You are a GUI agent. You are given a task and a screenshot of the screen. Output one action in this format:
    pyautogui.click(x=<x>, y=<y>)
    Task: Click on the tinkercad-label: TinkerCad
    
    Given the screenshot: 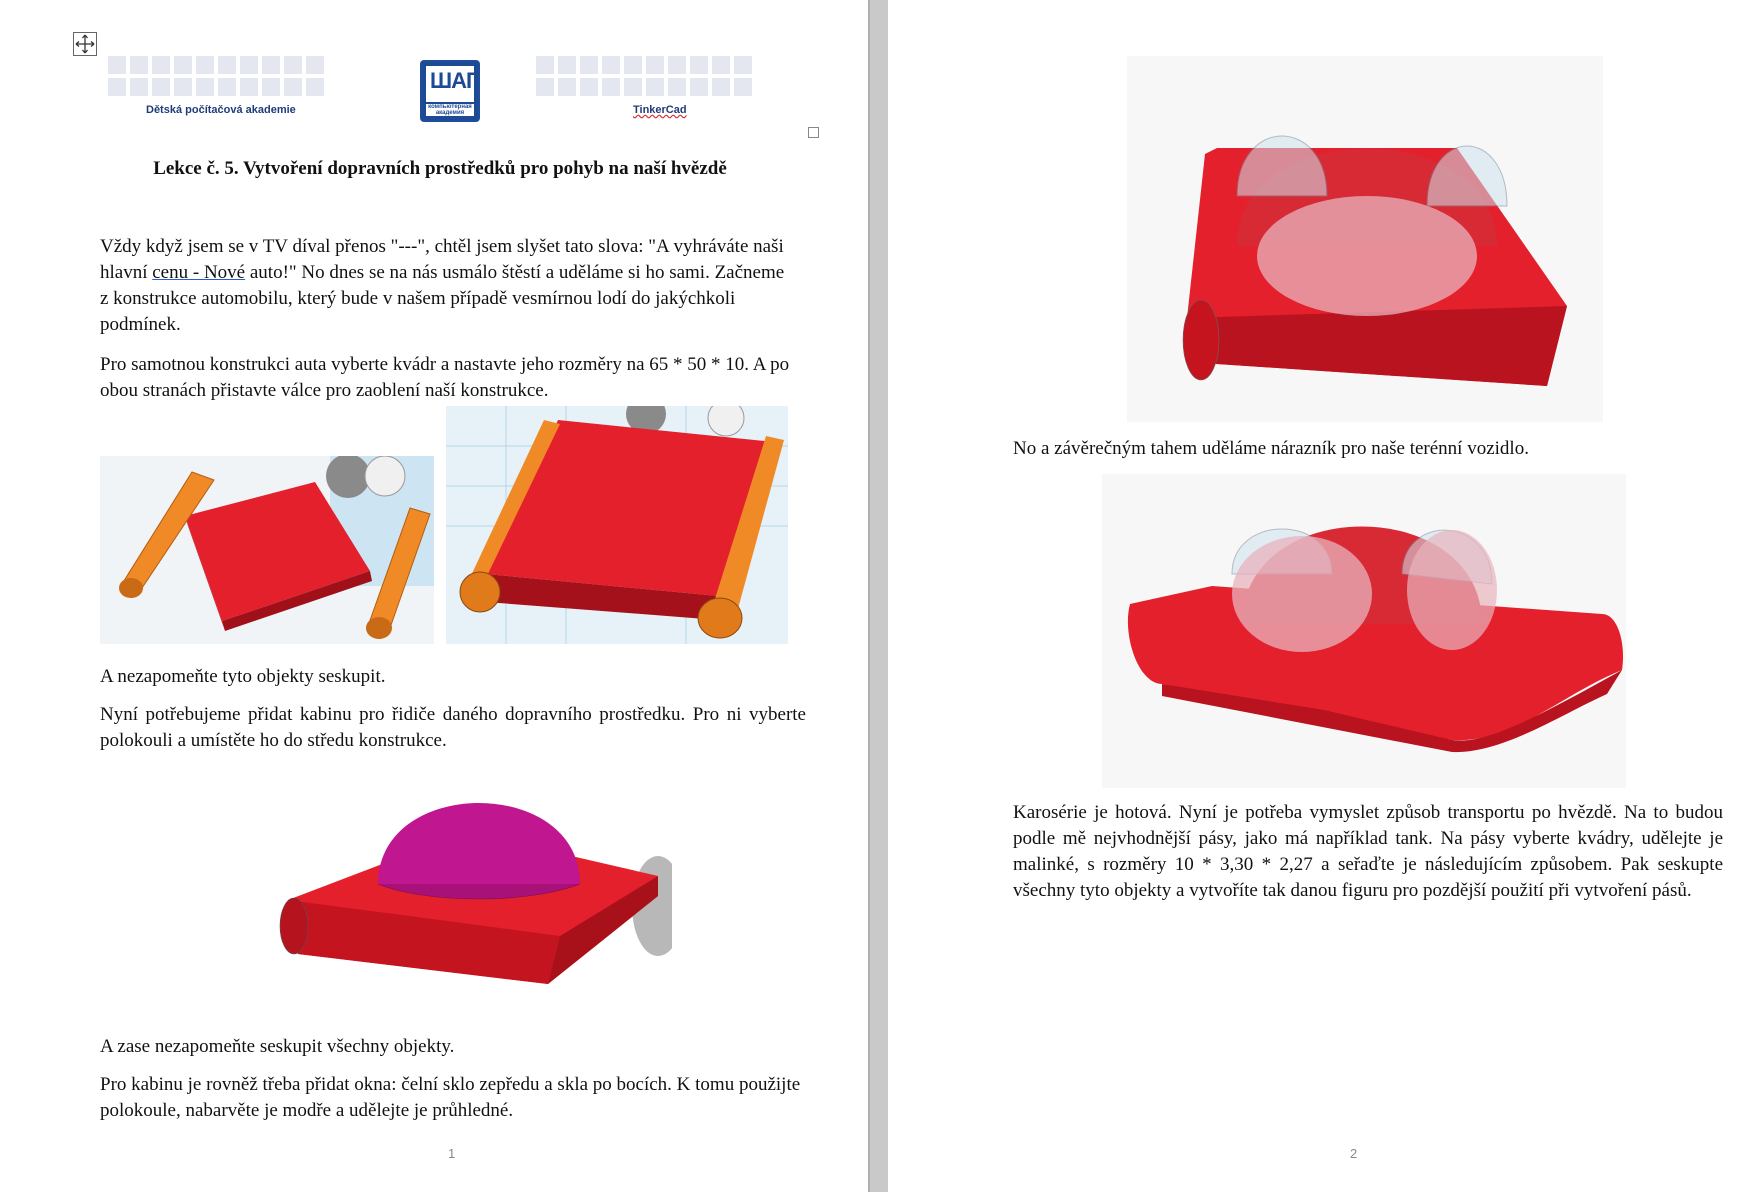 What is the action you would take?
    pyautogui.click(x=660, y=110)
    